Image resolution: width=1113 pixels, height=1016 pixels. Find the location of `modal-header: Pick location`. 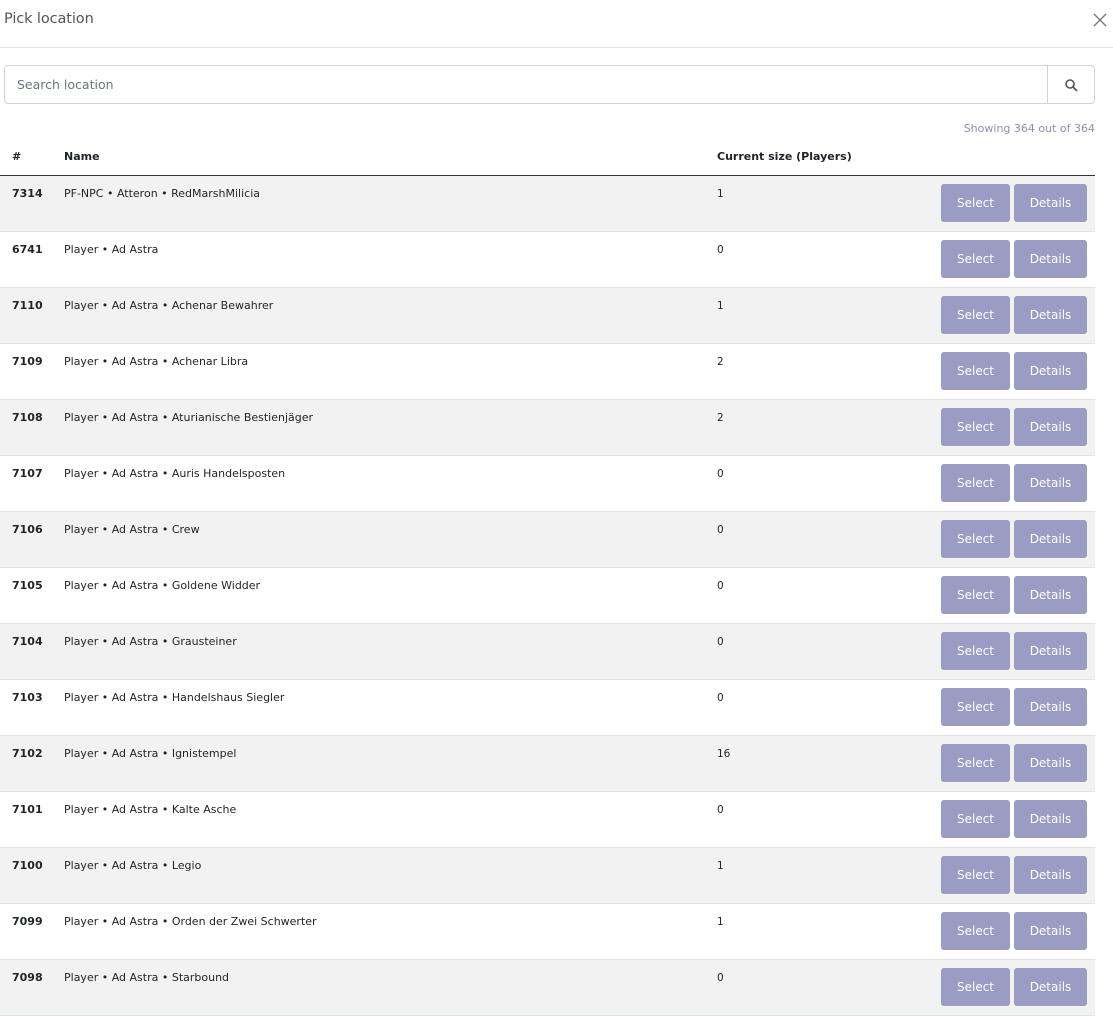

modal-header: Pick location is located at coordinates (556, 24).